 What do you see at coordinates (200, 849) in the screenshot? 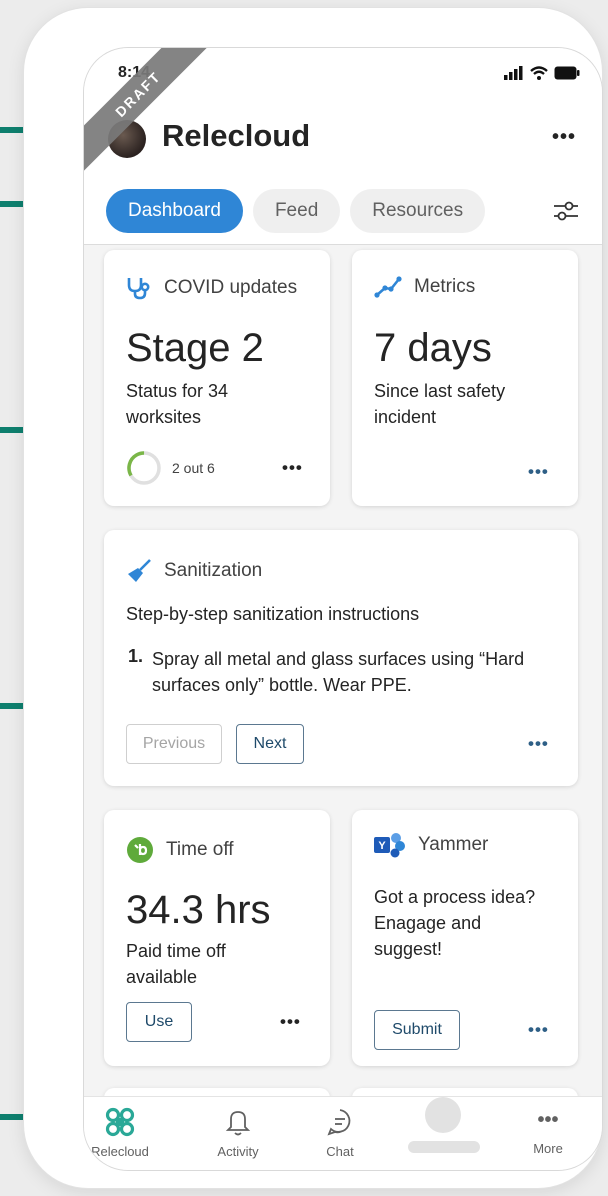
I see `card-title: Time off` at bounding box center [200, 849].